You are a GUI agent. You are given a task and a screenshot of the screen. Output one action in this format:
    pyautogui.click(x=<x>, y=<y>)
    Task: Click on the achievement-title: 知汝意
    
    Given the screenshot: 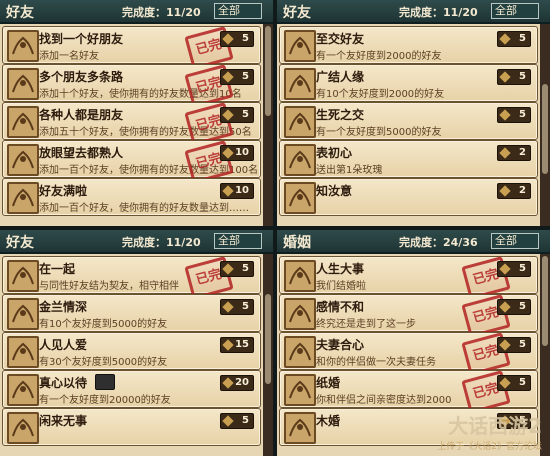 What is the action you would take?
    pyautogui.click(x=334, y=191)
    